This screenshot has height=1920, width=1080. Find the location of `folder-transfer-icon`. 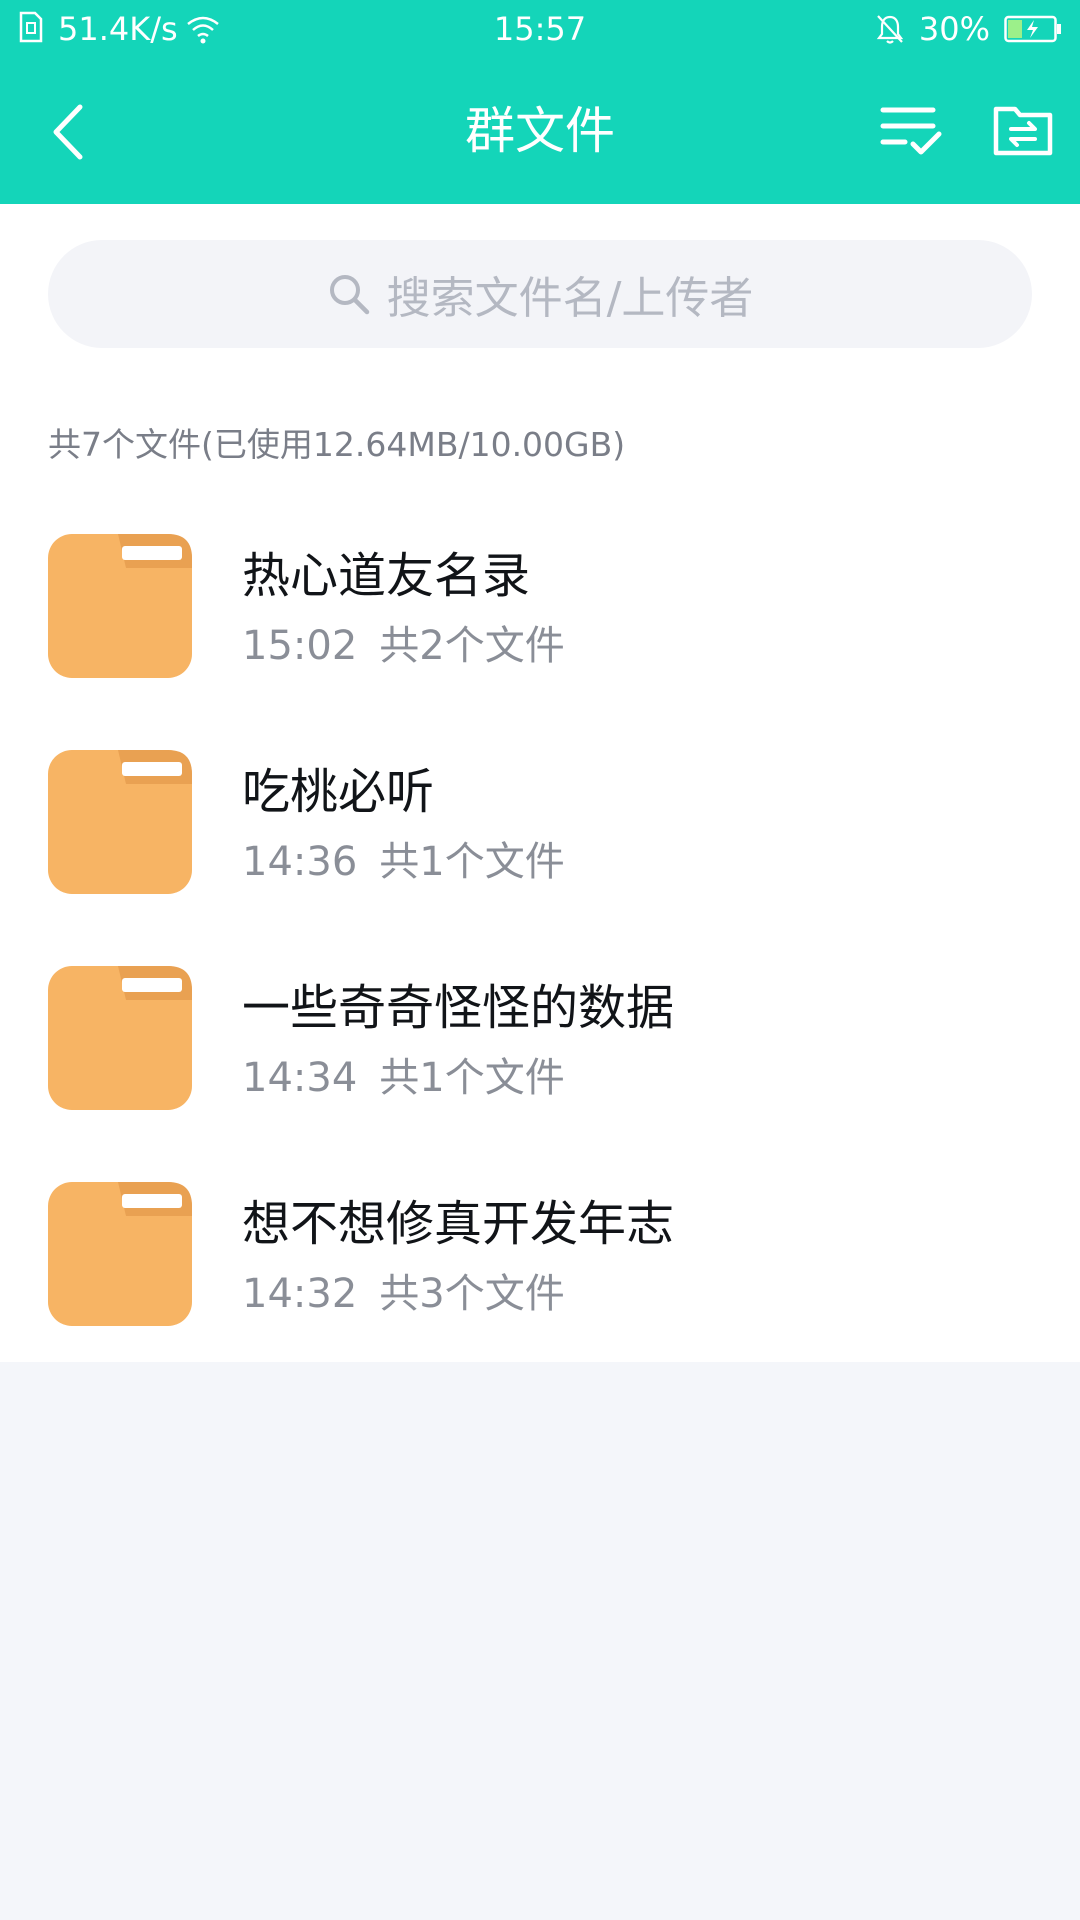

folder-transfer-icon is located at coordinates (1023, 131).